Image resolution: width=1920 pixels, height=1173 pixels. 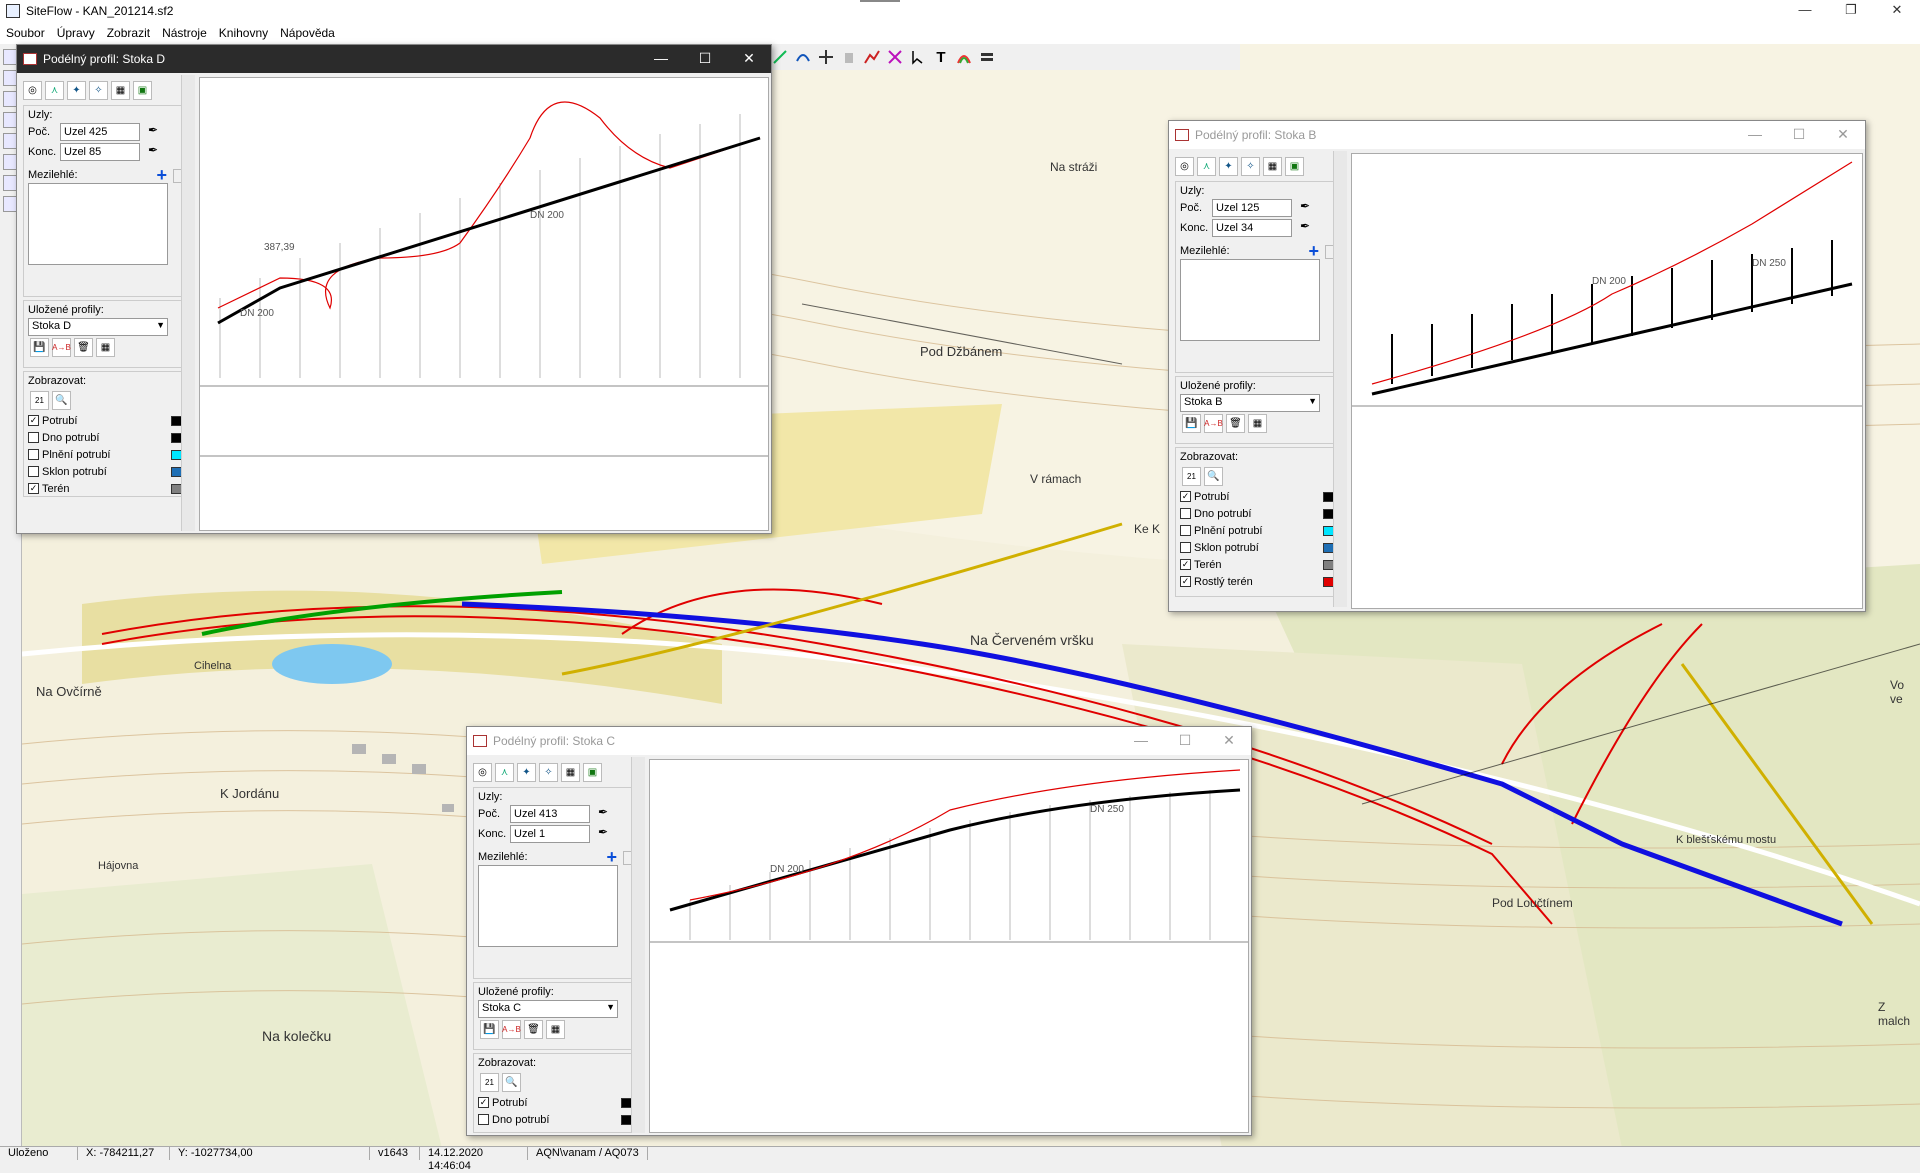 What do you see at coordinates (1185, 741) in the screenshot?
I see `window-c-maximize-icon: ☐` at bounding box center [1185, 741].